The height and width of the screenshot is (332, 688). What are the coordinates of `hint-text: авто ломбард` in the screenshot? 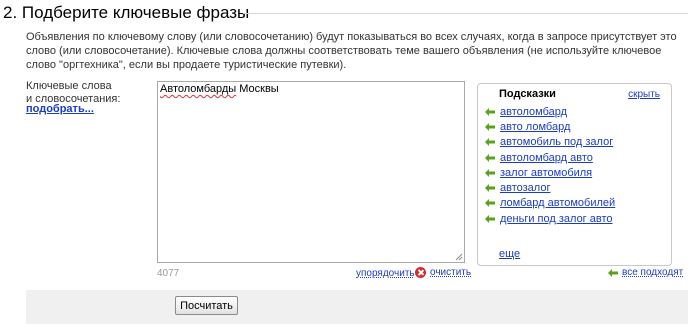 It's located at (535, 127).